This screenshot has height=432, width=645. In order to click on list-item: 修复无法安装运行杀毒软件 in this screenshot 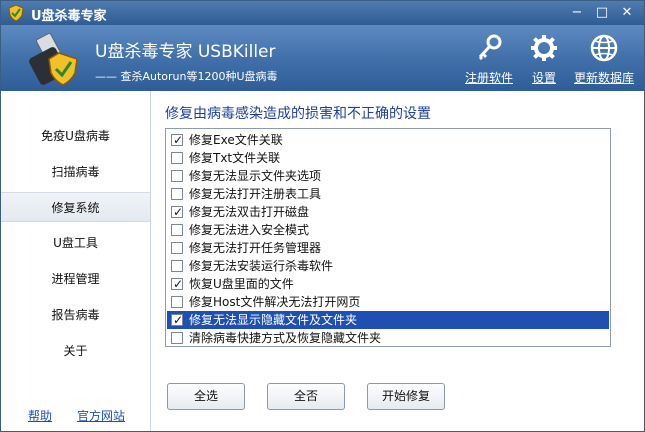, I will do `click(388, 266)`.